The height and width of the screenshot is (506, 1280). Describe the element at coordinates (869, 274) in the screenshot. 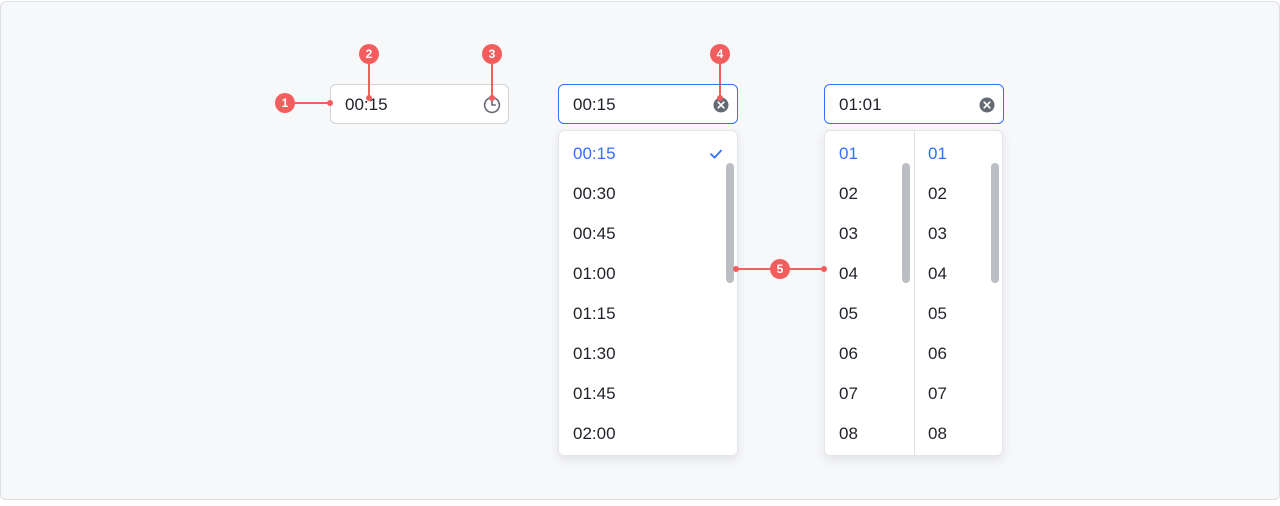

I see `hour-option: 04` at that location.